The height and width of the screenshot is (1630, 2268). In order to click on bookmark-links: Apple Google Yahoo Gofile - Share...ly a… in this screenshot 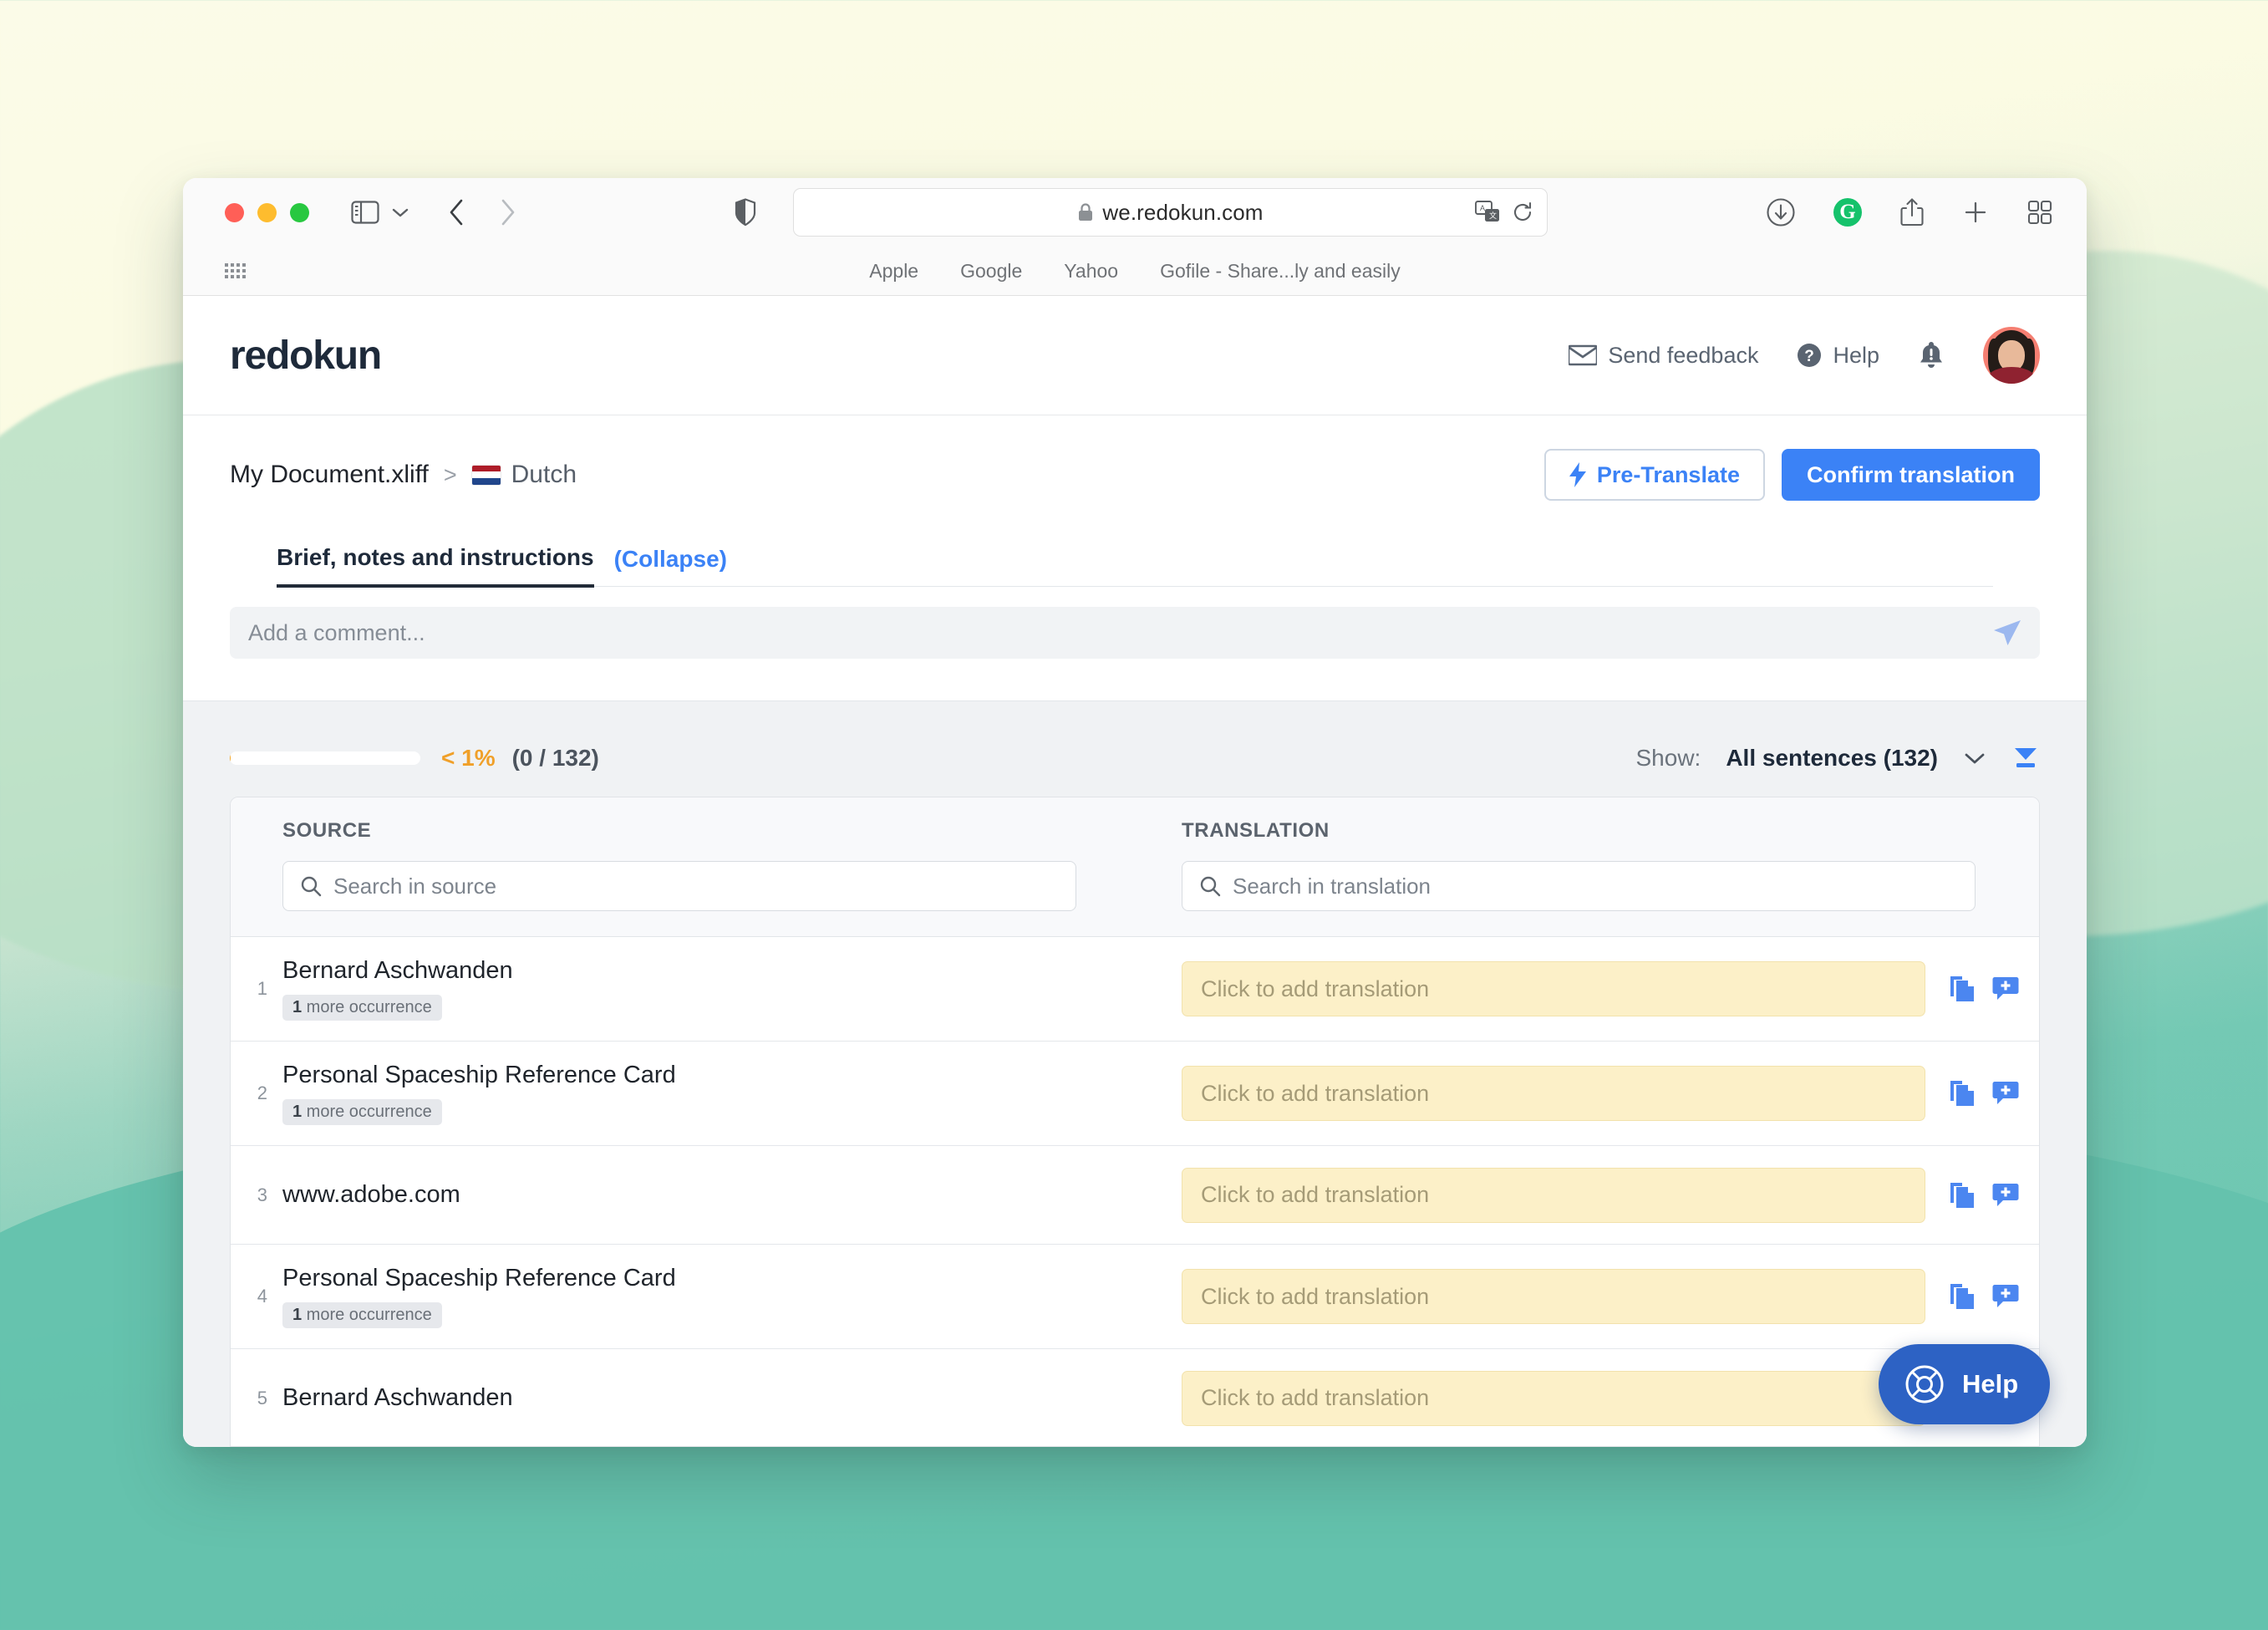, I will do `click(1135, 271)`.